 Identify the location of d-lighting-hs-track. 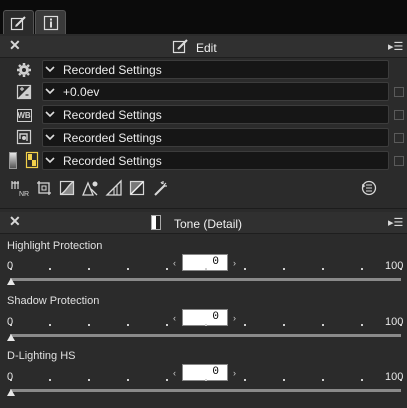
(205, 390).